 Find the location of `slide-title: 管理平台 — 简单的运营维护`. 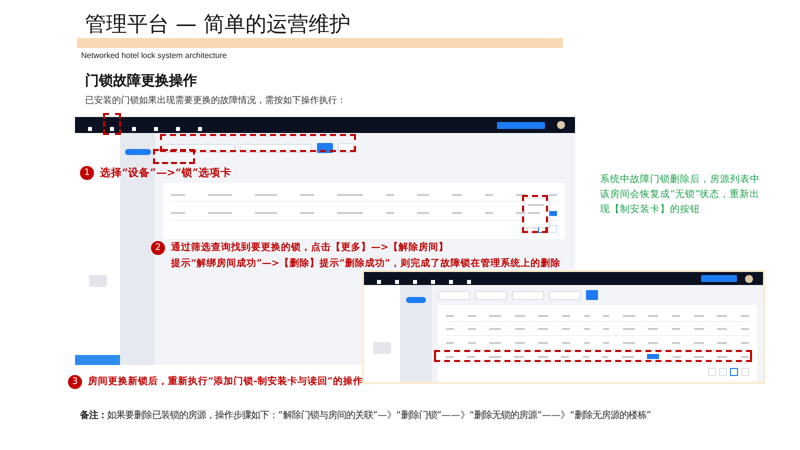

slide-title: 管理平台 — 简单的运营维护 is located at coordinates (218, 24).